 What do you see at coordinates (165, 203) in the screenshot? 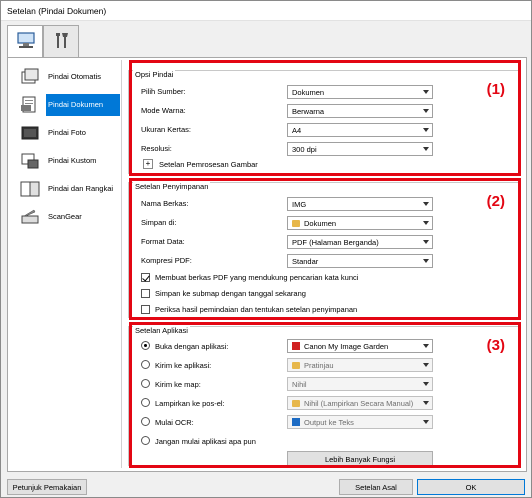
I see `file-name-label: Nama Berkas:` at bounding box center [165, 203].